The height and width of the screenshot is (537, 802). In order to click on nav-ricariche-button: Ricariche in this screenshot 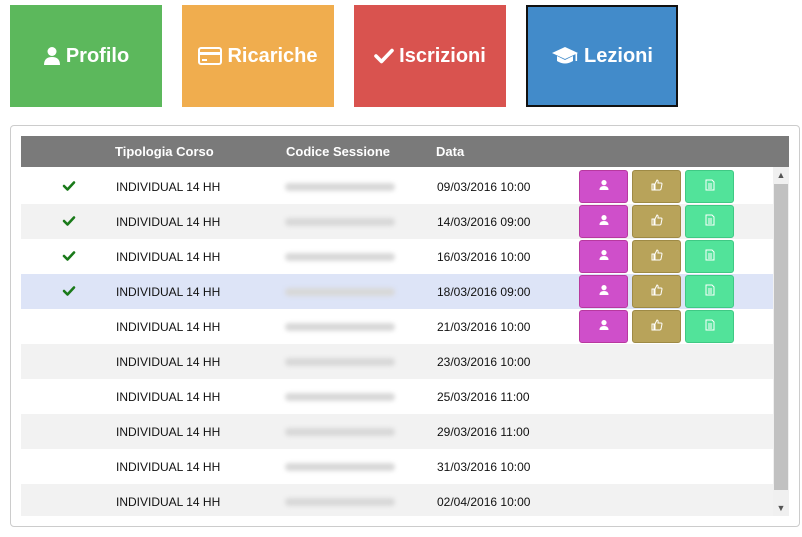, I will do `click(258, 56)`.